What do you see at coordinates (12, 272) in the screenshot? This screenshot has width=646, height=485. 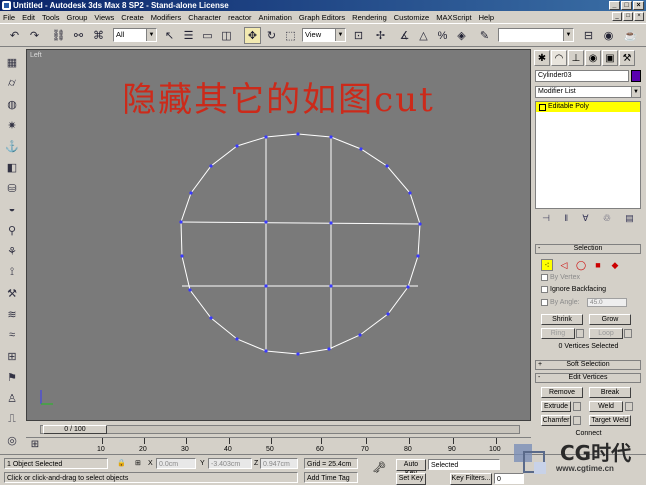 I see `tool-helper-icon: ⟟` at bounding box center [12, 272].